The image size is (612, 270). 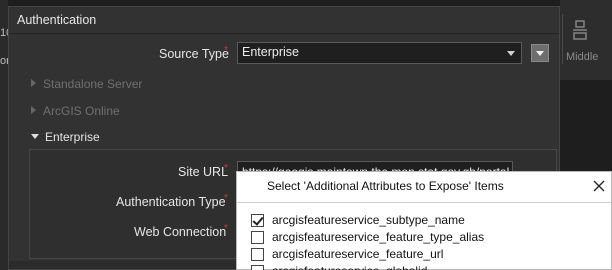 What do you see at coordinates (349, 267) in the screenshot?
I see `list-item-label: arcgisfeatureservice_globalid` at bounding box center [349, 267].